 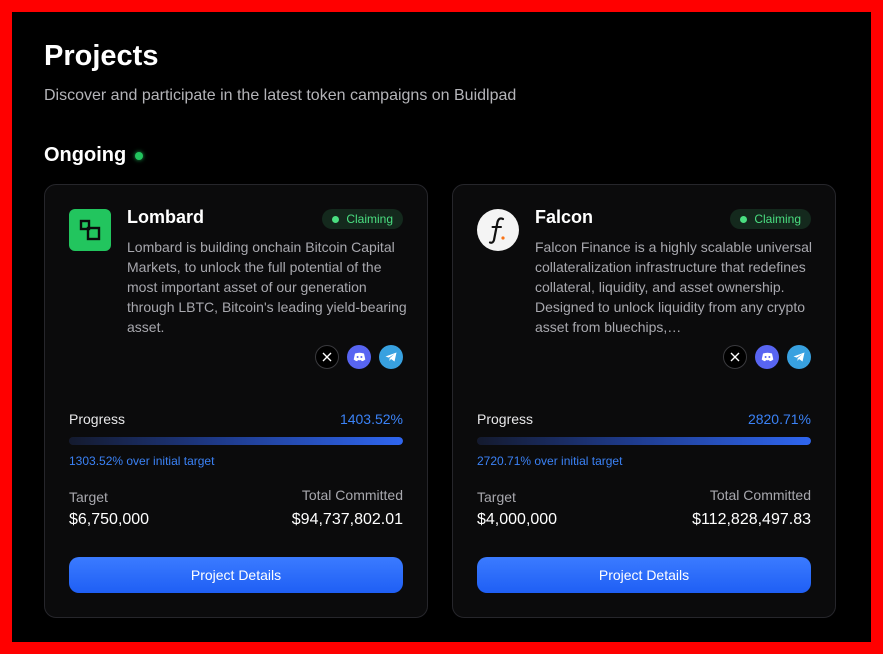 I want to click on total-committed-value: $112,828,497.83, so click(x=751, y=519).